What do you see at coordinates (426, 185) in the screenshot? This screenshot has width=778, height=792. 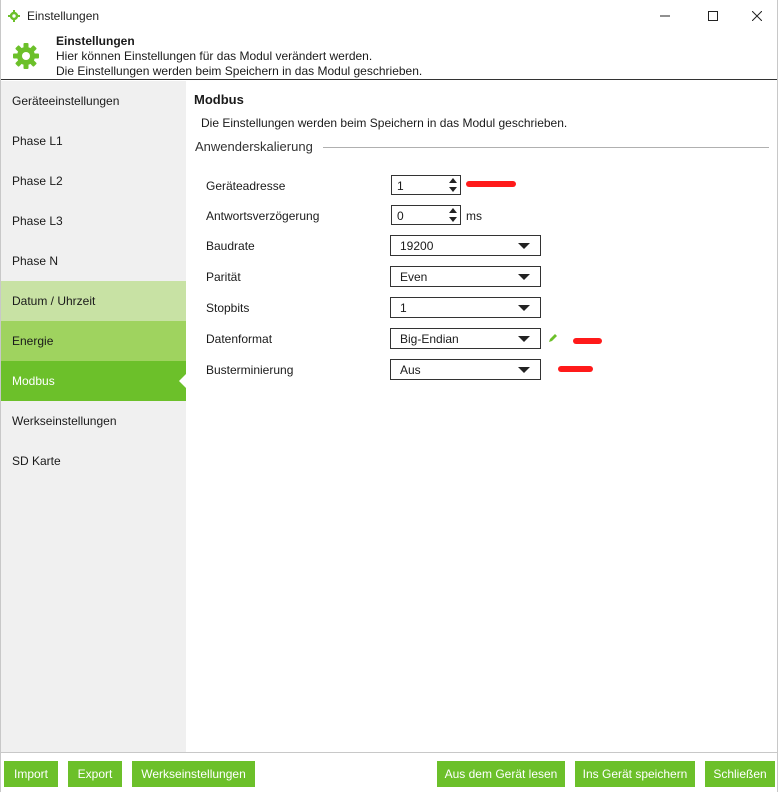 I see `address-spinbox: 1` at bounding box center [426, 185].